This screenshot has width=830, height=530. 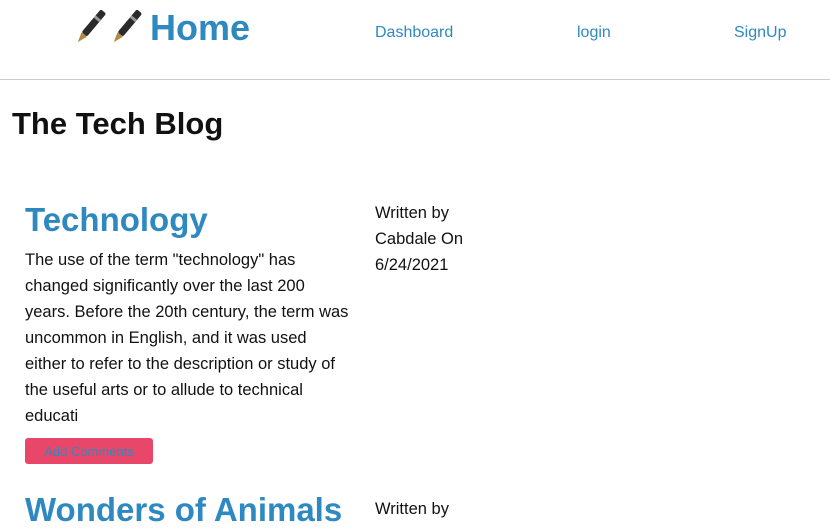 I want to click on post-meta: Written by Cabdale On 6/24/2021, so click(x=419, y=239).